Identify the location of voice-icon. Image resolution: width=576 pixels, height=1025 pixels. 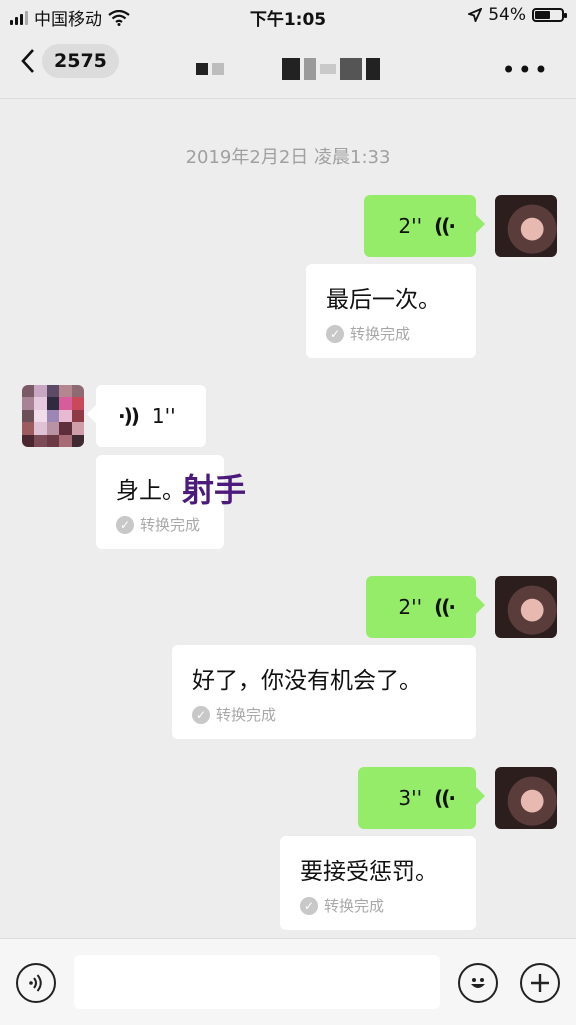
(35, 983).